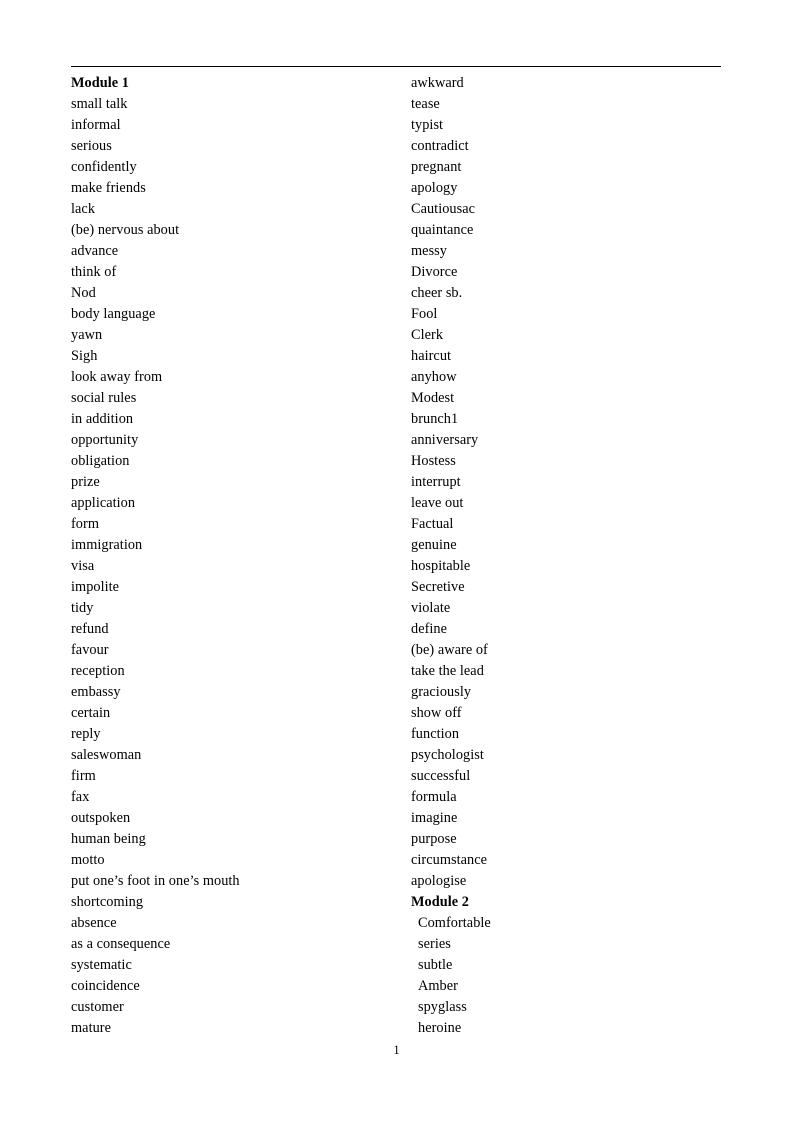 The height and width of the screenshot is (1122, 793). I want to click on vocabulary-entry: look away from, so click(117, 377).